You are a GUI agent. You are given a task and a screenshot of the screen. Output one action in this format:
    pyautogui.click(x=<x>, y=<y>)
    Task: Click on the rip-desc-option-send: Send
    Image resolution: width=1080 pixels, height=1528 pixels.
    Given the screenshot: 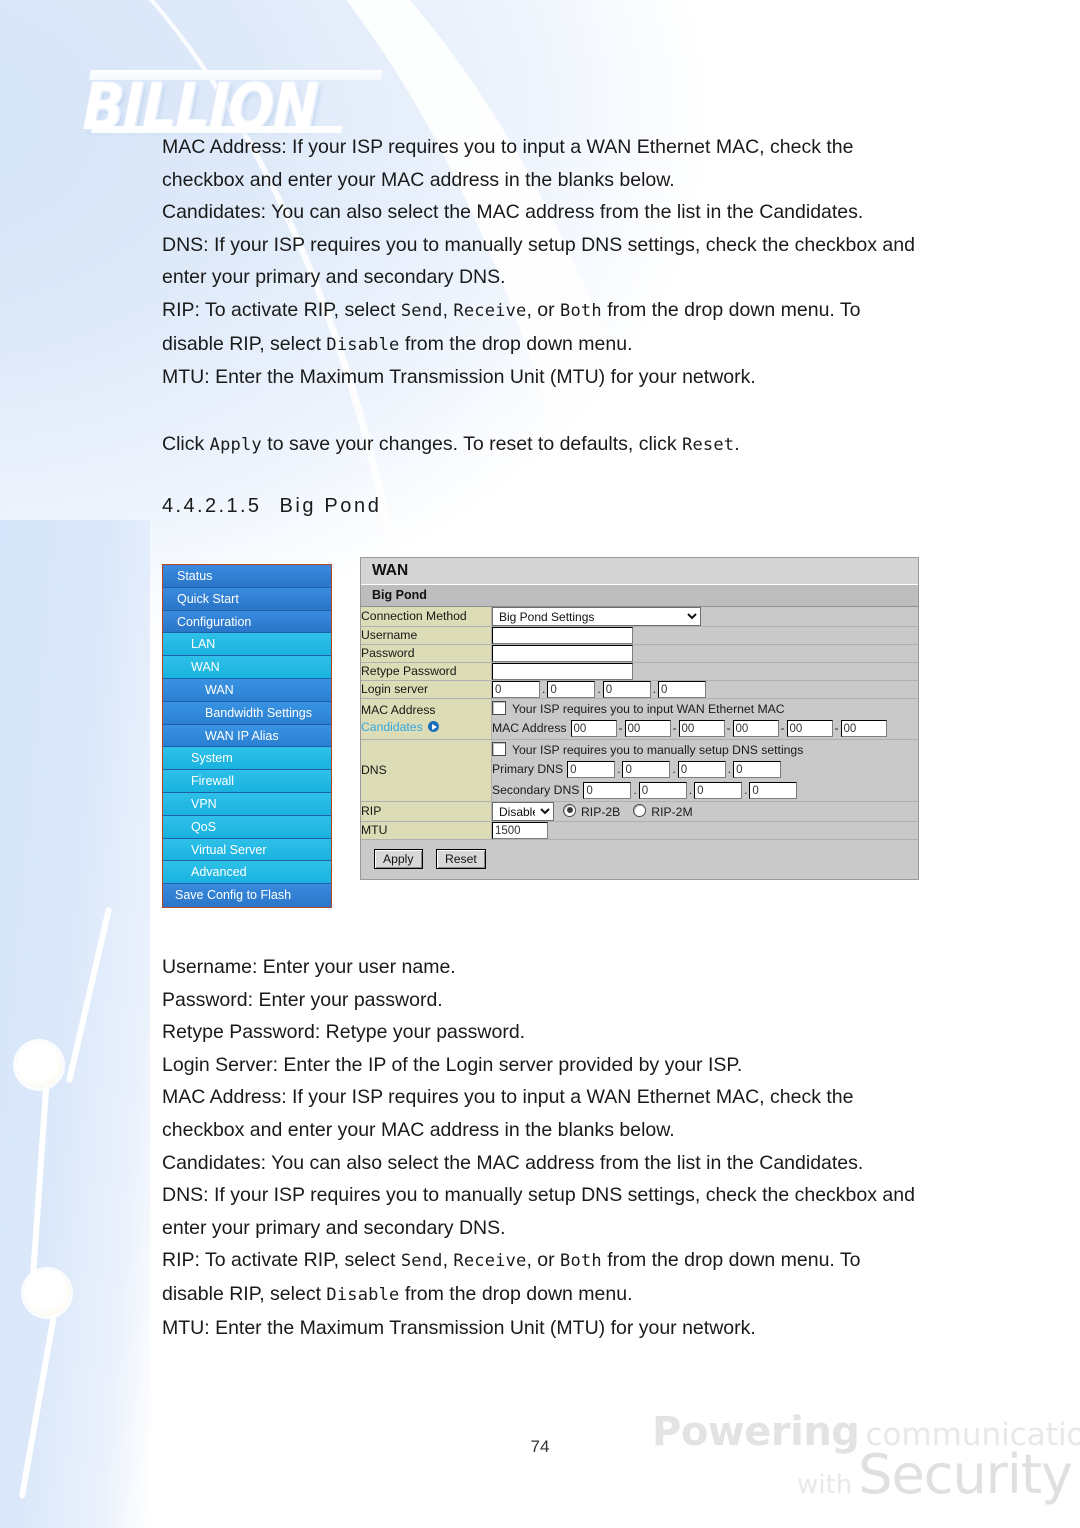 What is the action you would take?
    pyautogui.click(x=421, y=1261)
    